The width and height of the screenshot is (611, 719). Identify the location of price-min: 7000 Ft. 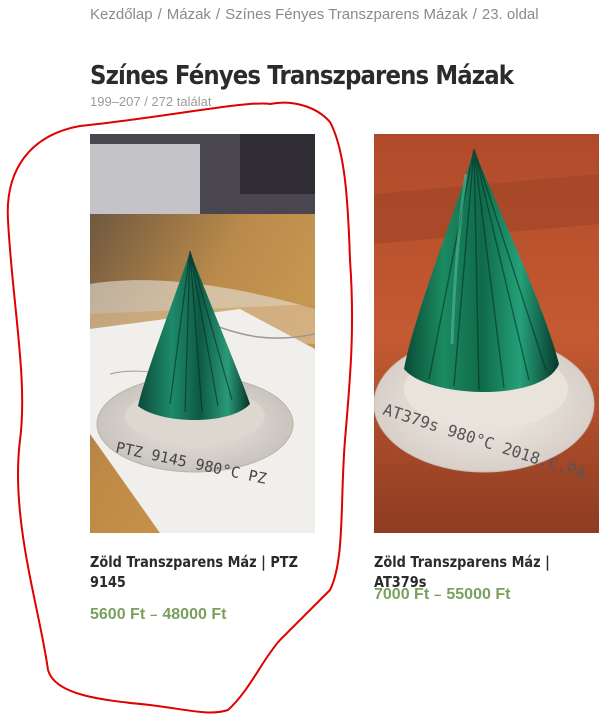
(402, 594).